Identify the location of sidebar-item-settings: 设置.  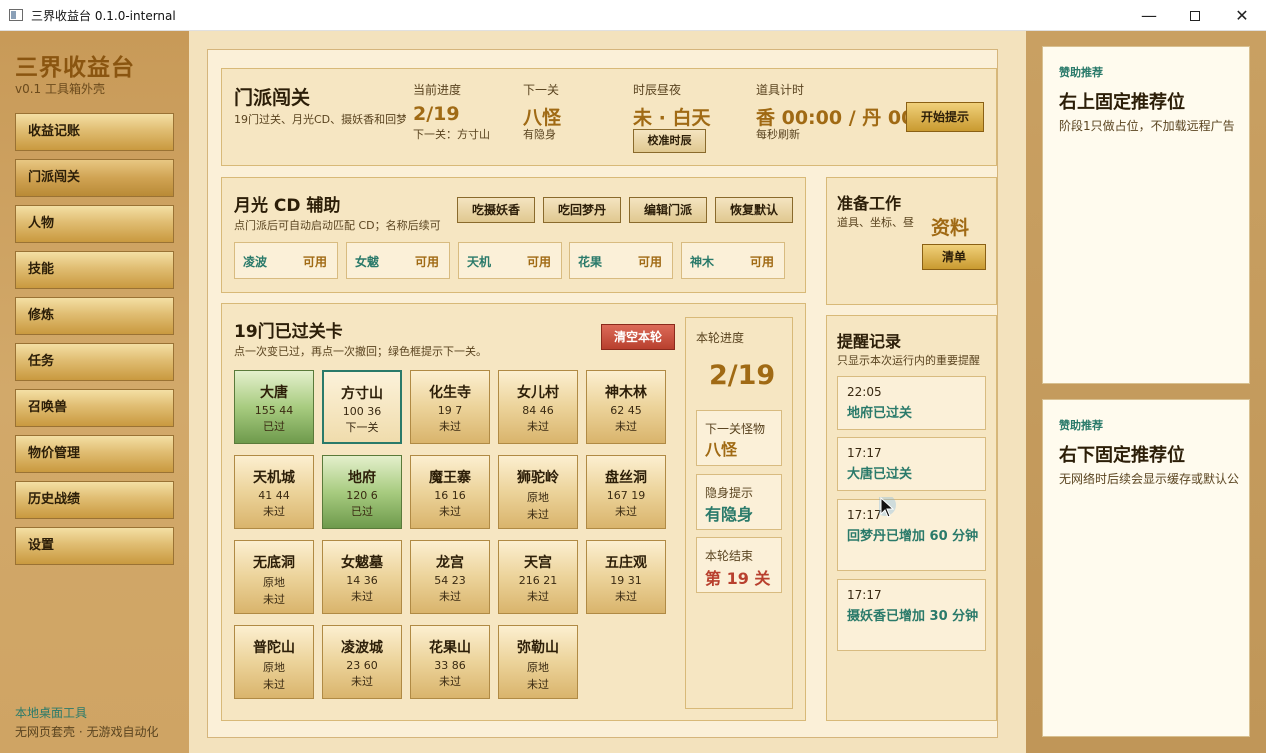
(94, 546).